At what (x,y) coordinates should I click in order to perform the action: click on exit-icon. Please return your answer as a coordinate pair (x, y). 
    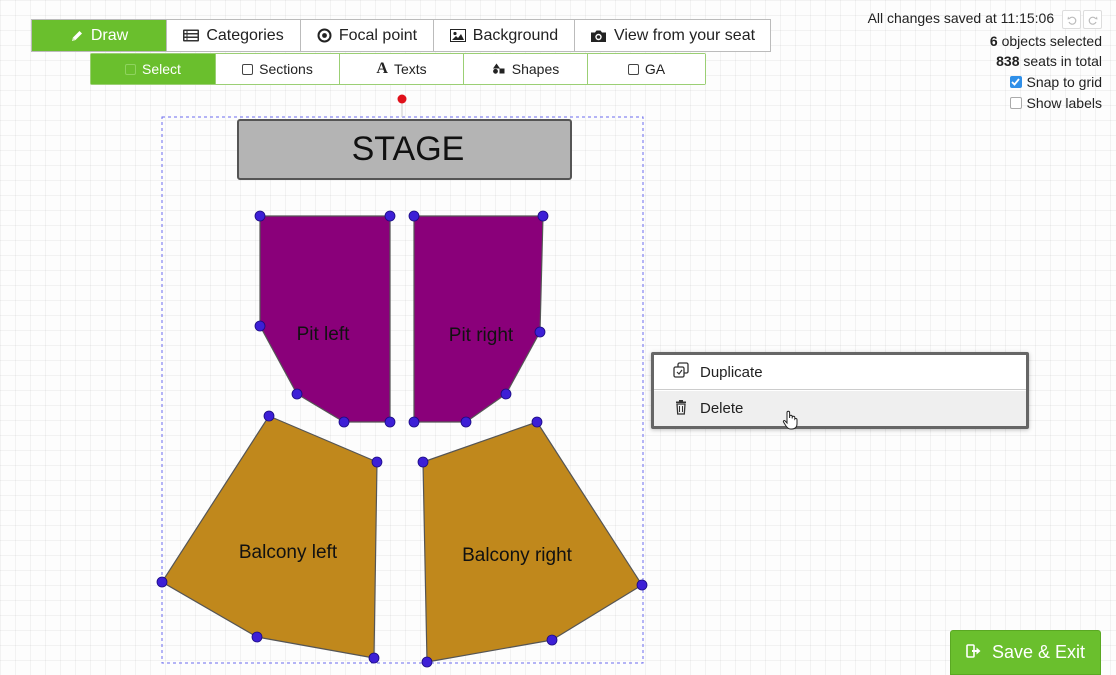
    Looking at the image, I should click on (974, 652).